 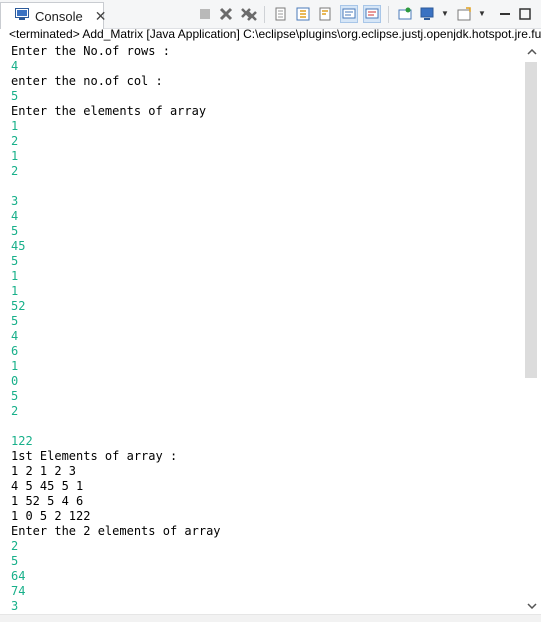 What do you see at coordinates (226, 14) in the screenshot?
I see `remove-launch-icon` at bounding box center [226, 14].